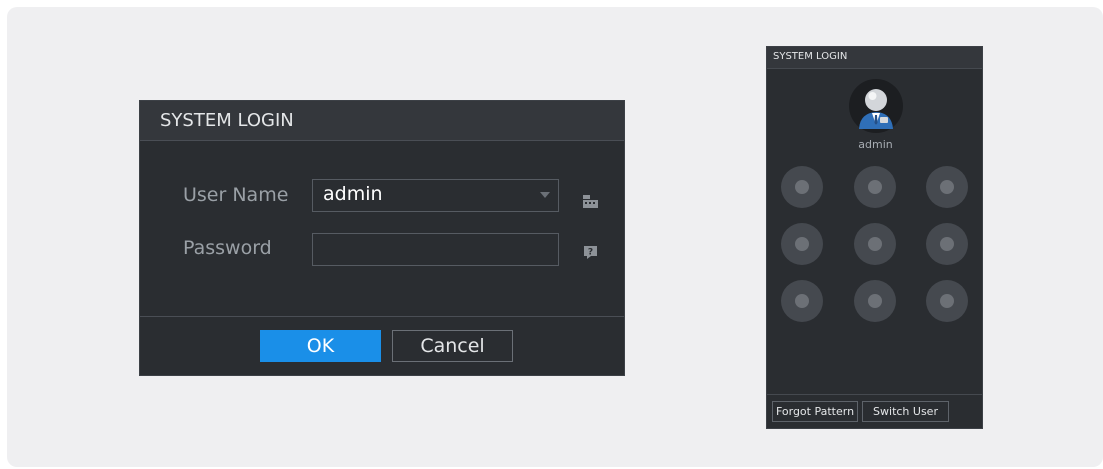 The image size is (1103, 469). Describe the element at coordinates (905, 411) in the screenshot. I see `switch-user-button: Switch User` at that location.